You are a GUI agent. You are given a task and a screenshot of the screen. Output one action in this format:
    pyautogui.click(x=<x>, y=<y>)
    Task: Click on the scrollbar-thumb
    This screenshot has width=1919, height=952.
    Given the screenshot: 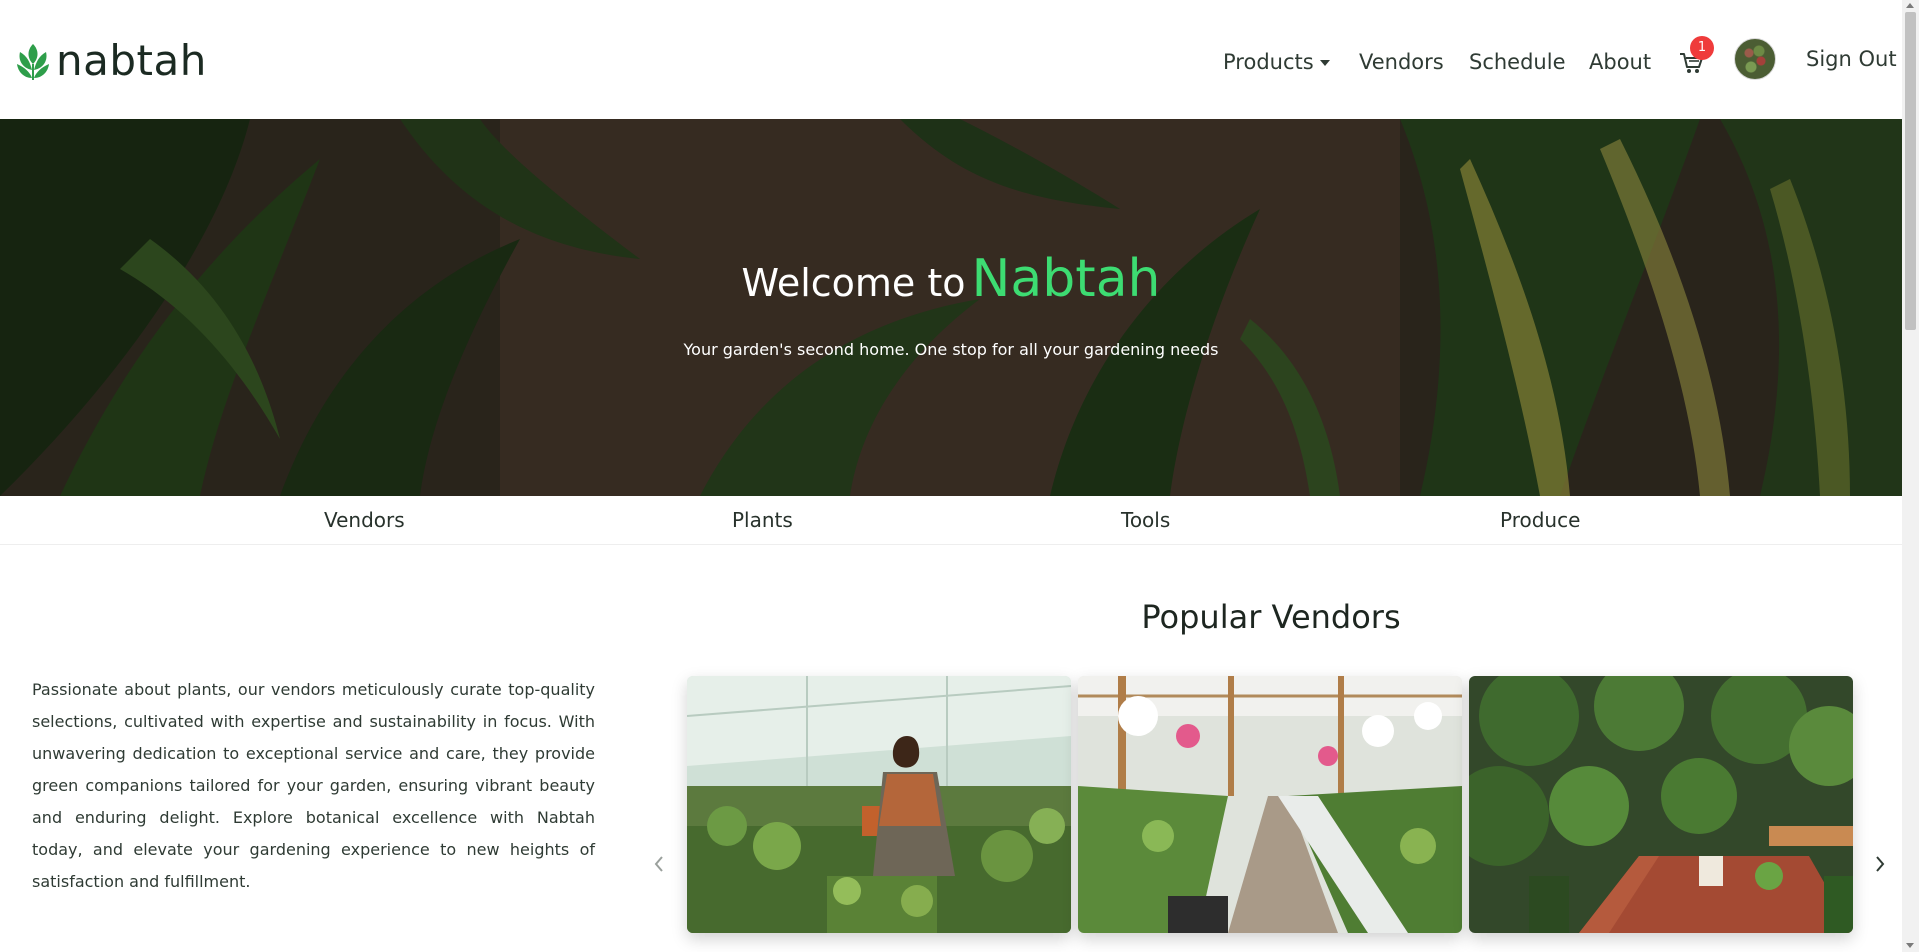 What is the action you would take?
    pyautogui.click(x=1910, y=171)
    